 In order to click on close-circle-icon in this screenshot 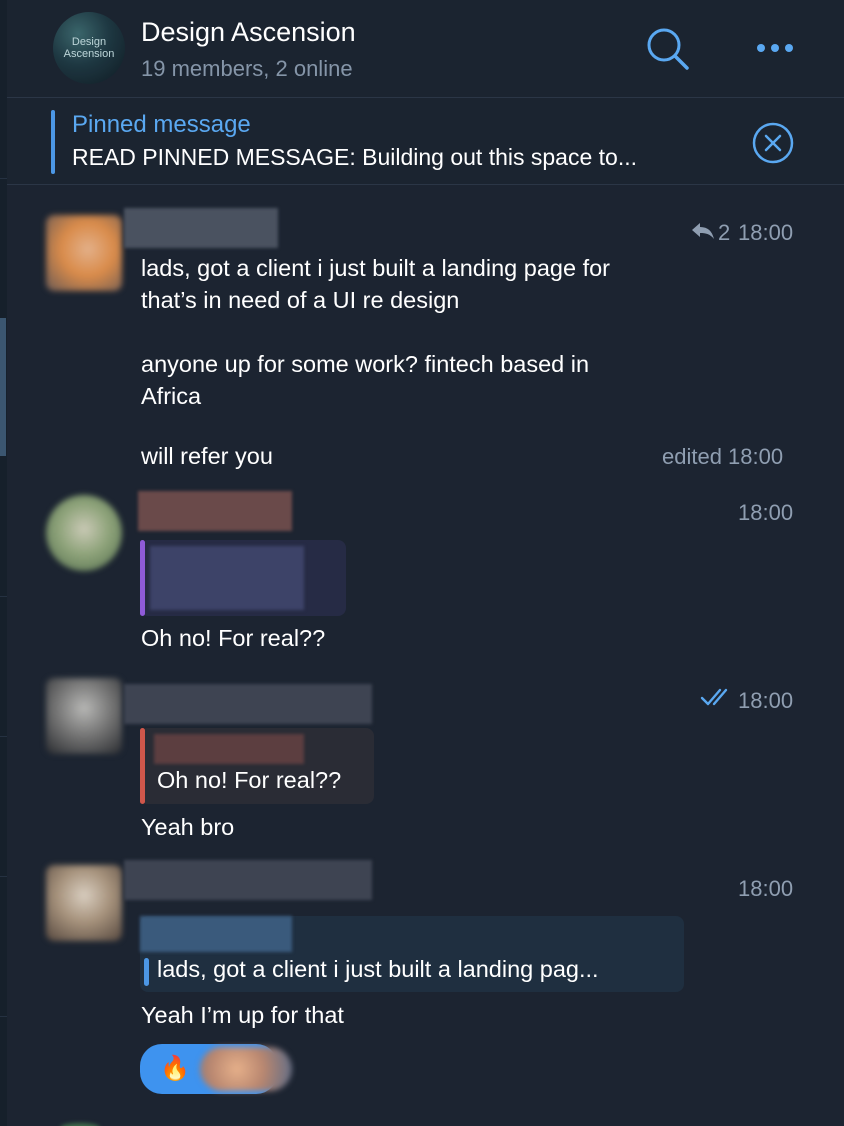, I will do `click(773, 143)`.